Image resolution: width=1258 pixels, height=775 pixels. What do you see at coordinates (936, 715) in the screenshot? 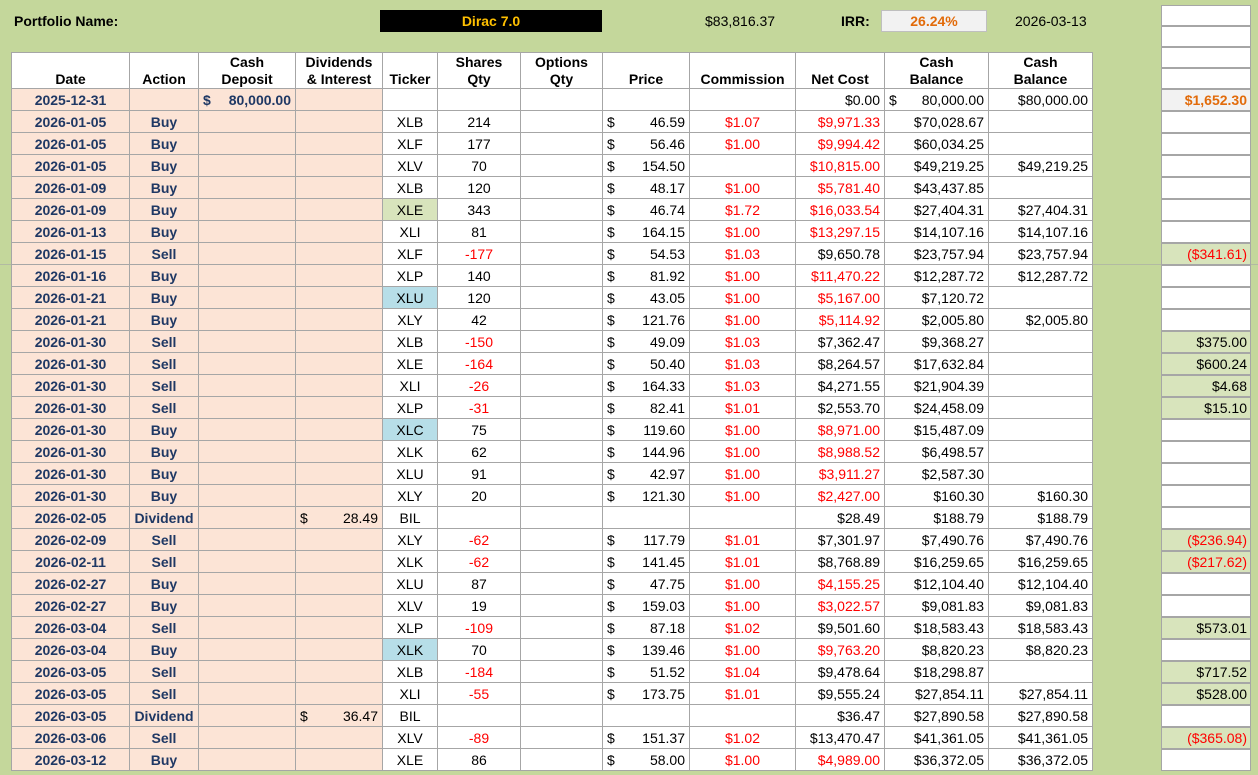
I see `cell-cash-balance: $27,890.58` at bounding box center [936, 715].